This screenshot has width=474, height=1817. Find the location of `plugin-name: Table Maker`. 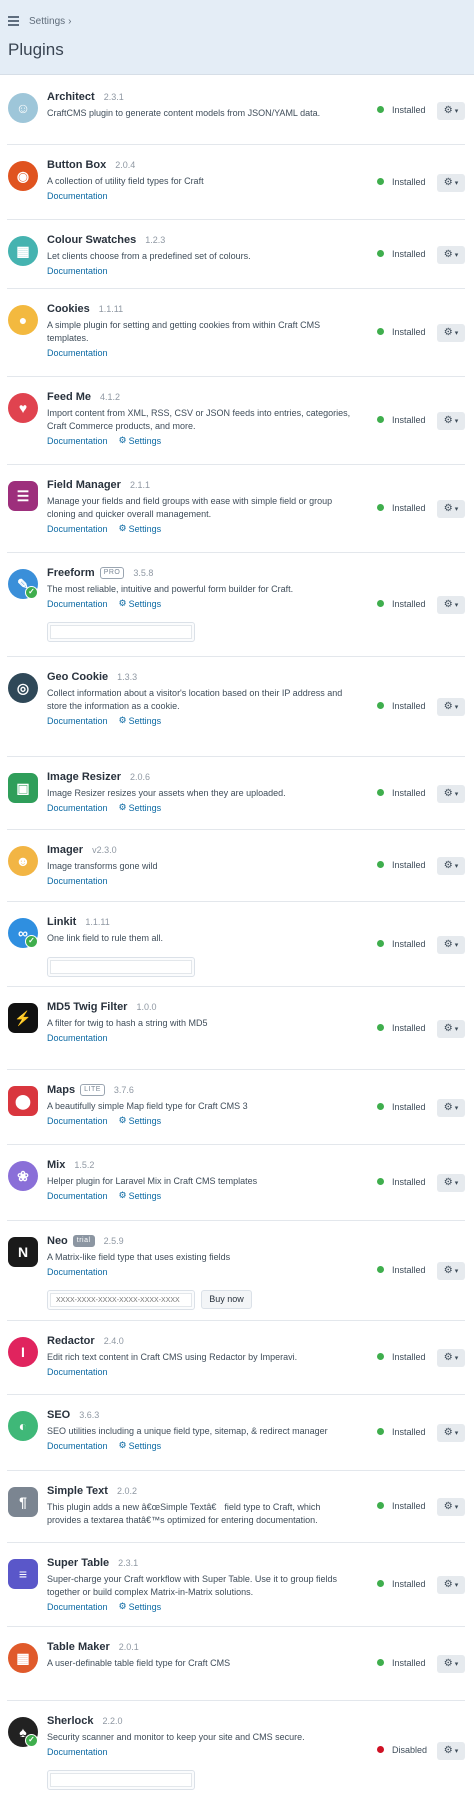

plugin-name: Table Maker is located at coordinates (78, 1647).